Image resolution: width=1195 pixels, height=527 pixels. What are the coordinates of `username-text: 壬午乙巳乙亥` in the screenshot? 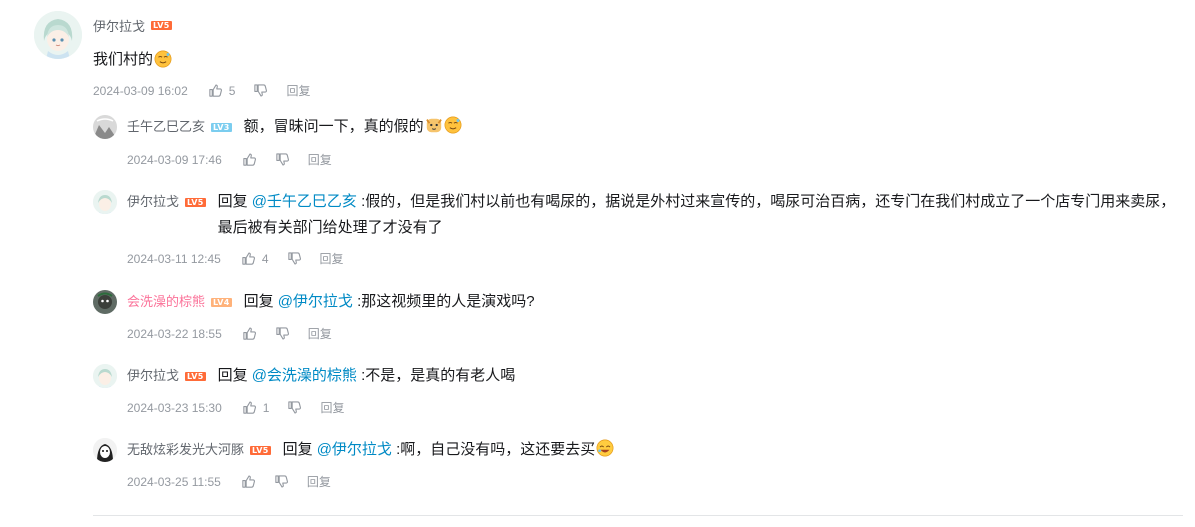 It's located at (166, 127).